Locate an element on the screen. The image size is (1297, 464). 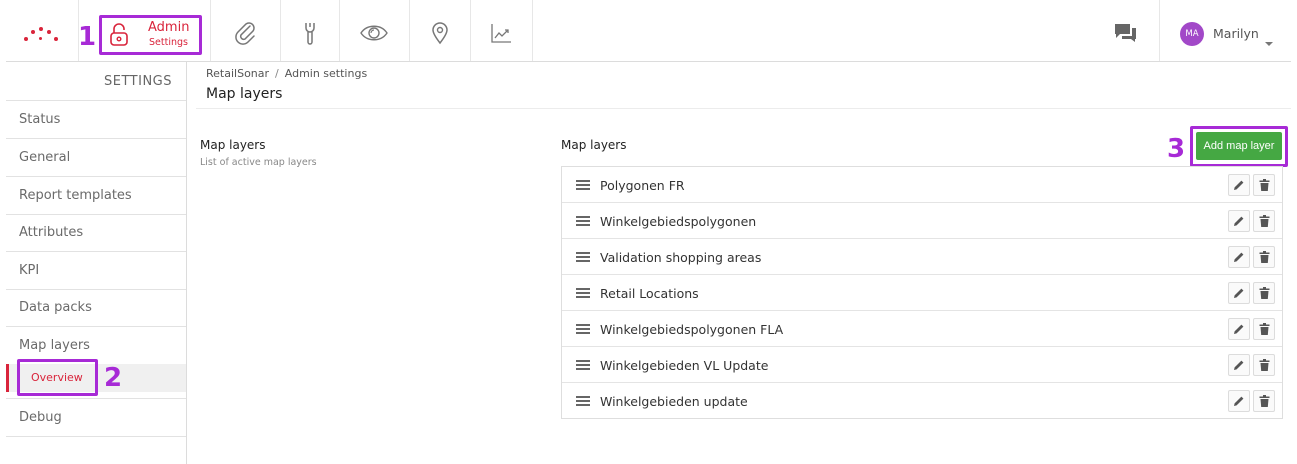
sidebar-item-label: Map layers is located at coordinates (54, 345).